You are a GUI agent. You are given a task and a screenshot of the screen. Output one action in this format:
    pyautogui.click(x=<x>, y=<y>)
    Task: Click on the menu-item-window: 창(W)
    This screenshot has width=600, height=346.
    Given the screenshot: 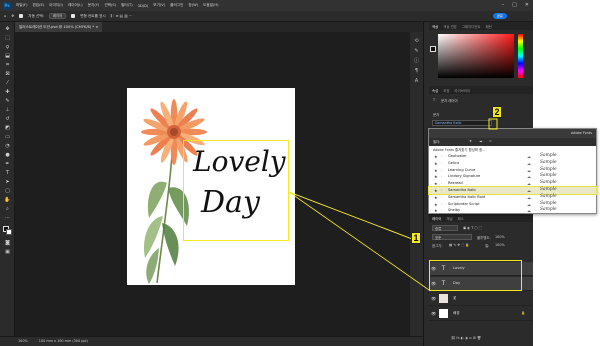 What is the action you would take?
    pyautogui.click(x=193, y=5)
    